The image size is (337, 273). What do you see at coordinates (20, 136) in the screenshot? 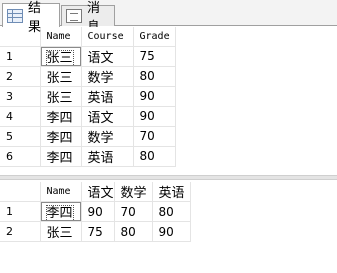
I see `row-number: 5` at bounding box center [20, 136].